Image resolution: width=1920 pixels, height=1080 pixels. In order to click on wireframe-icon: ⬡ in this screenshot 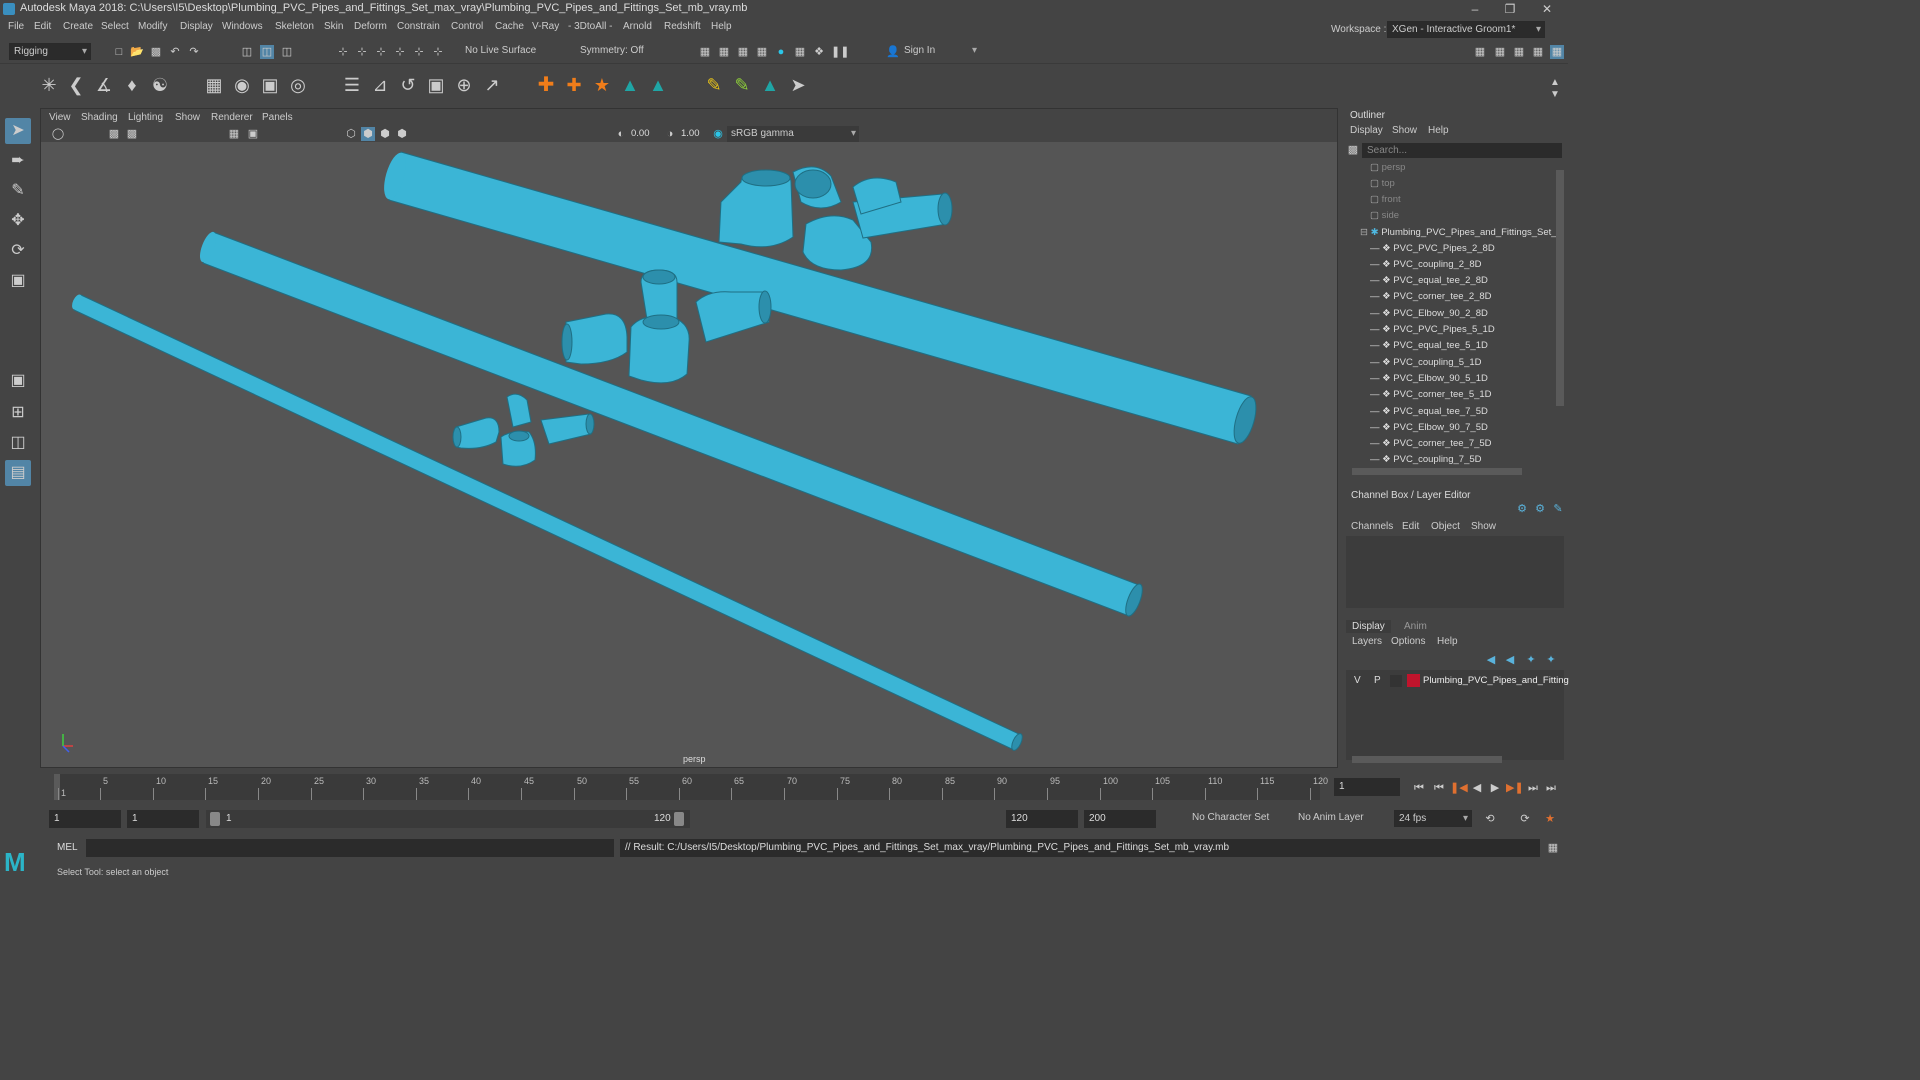, I will do `click(351, 134)`.